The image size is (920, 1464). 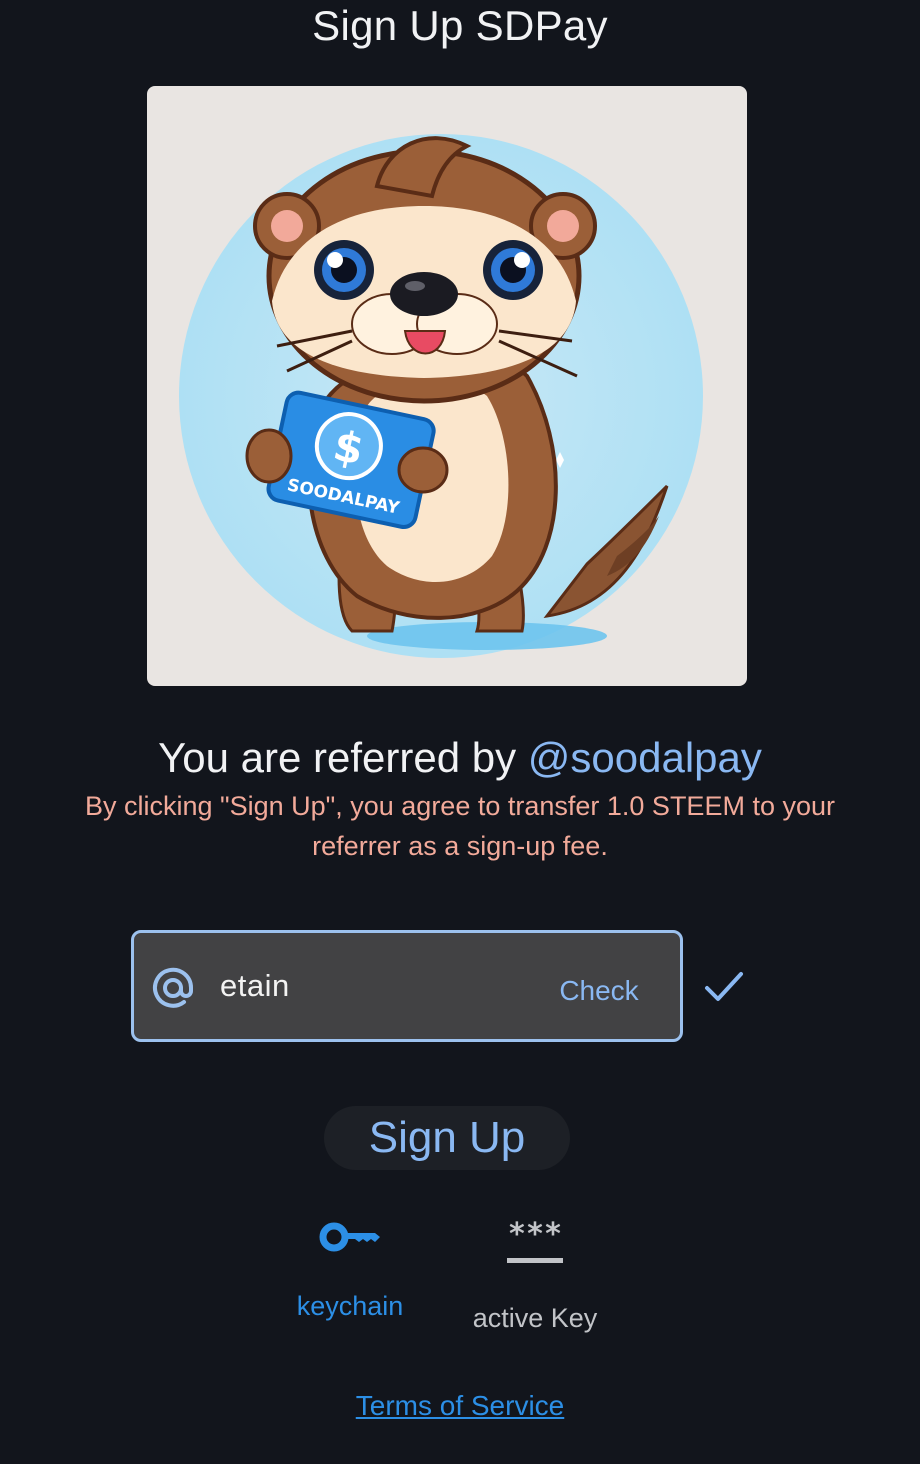 What do you see at coordinates (599, 991) in the screenshot?
I see `check-username-button: Check` at bounding box center [599, 991].